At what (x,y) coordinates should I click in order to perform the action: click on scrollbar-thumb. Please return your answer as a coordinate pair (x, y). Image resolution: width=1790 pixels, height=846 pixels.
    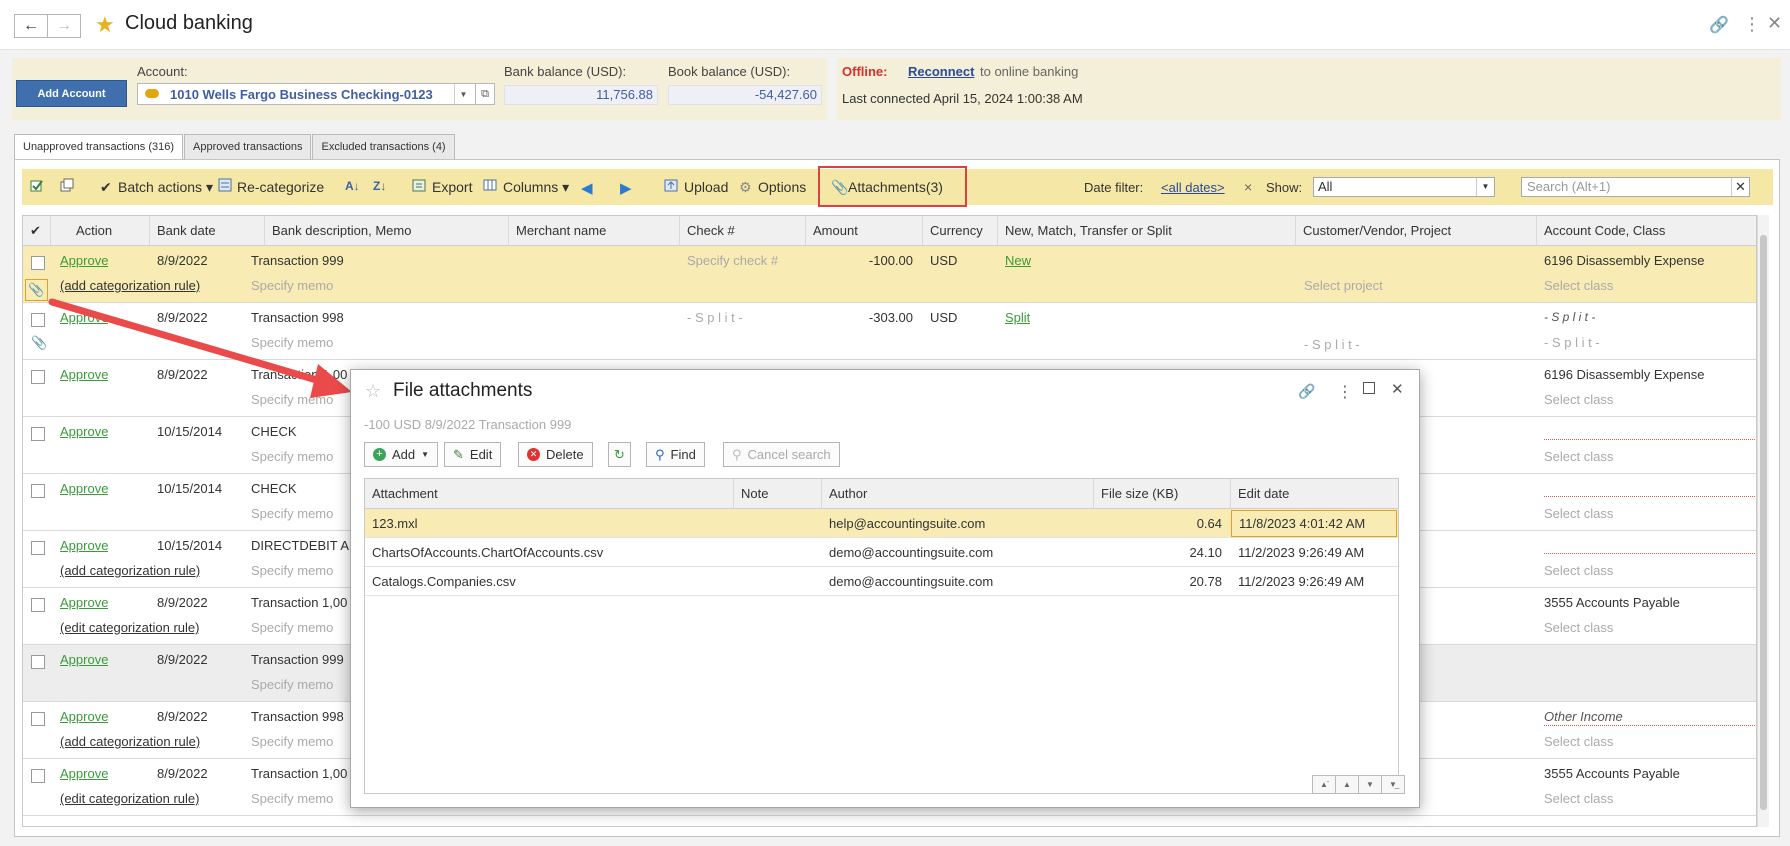
    Looking at the image, I should click on (1763, 522).